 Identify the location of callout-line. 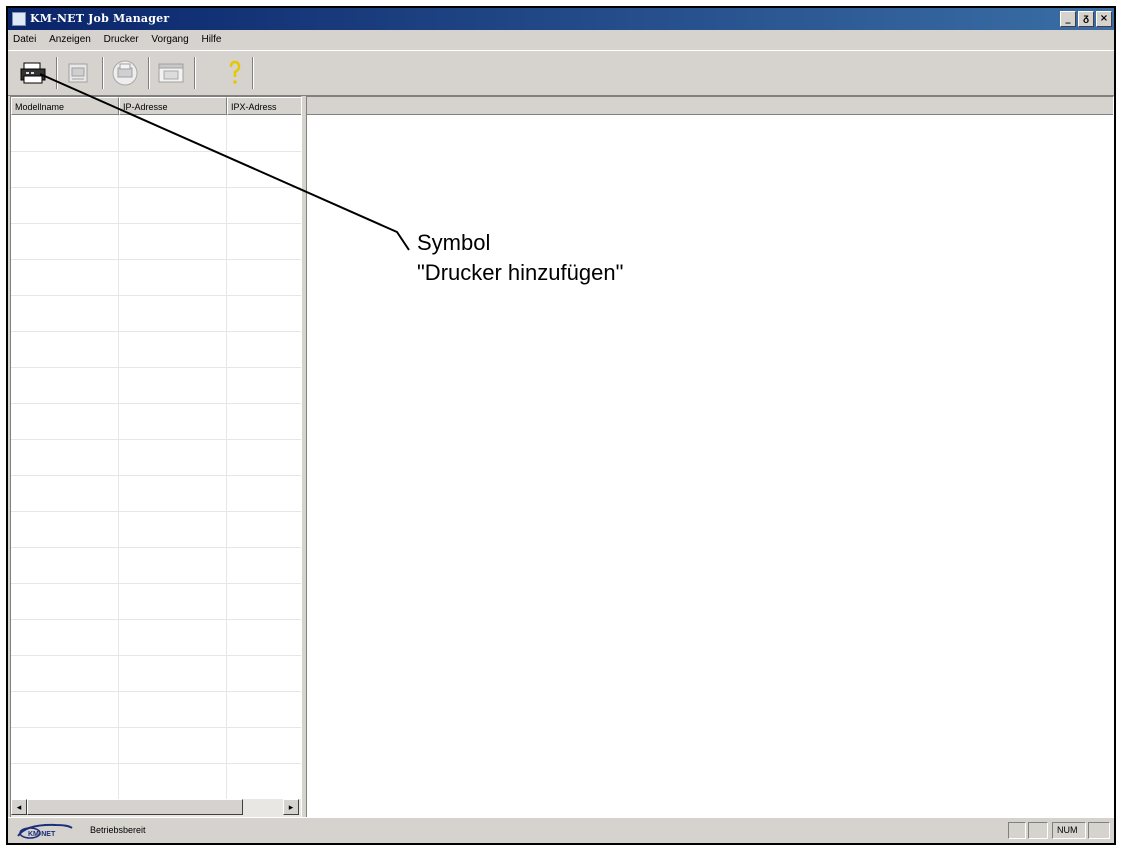
(224, 162).